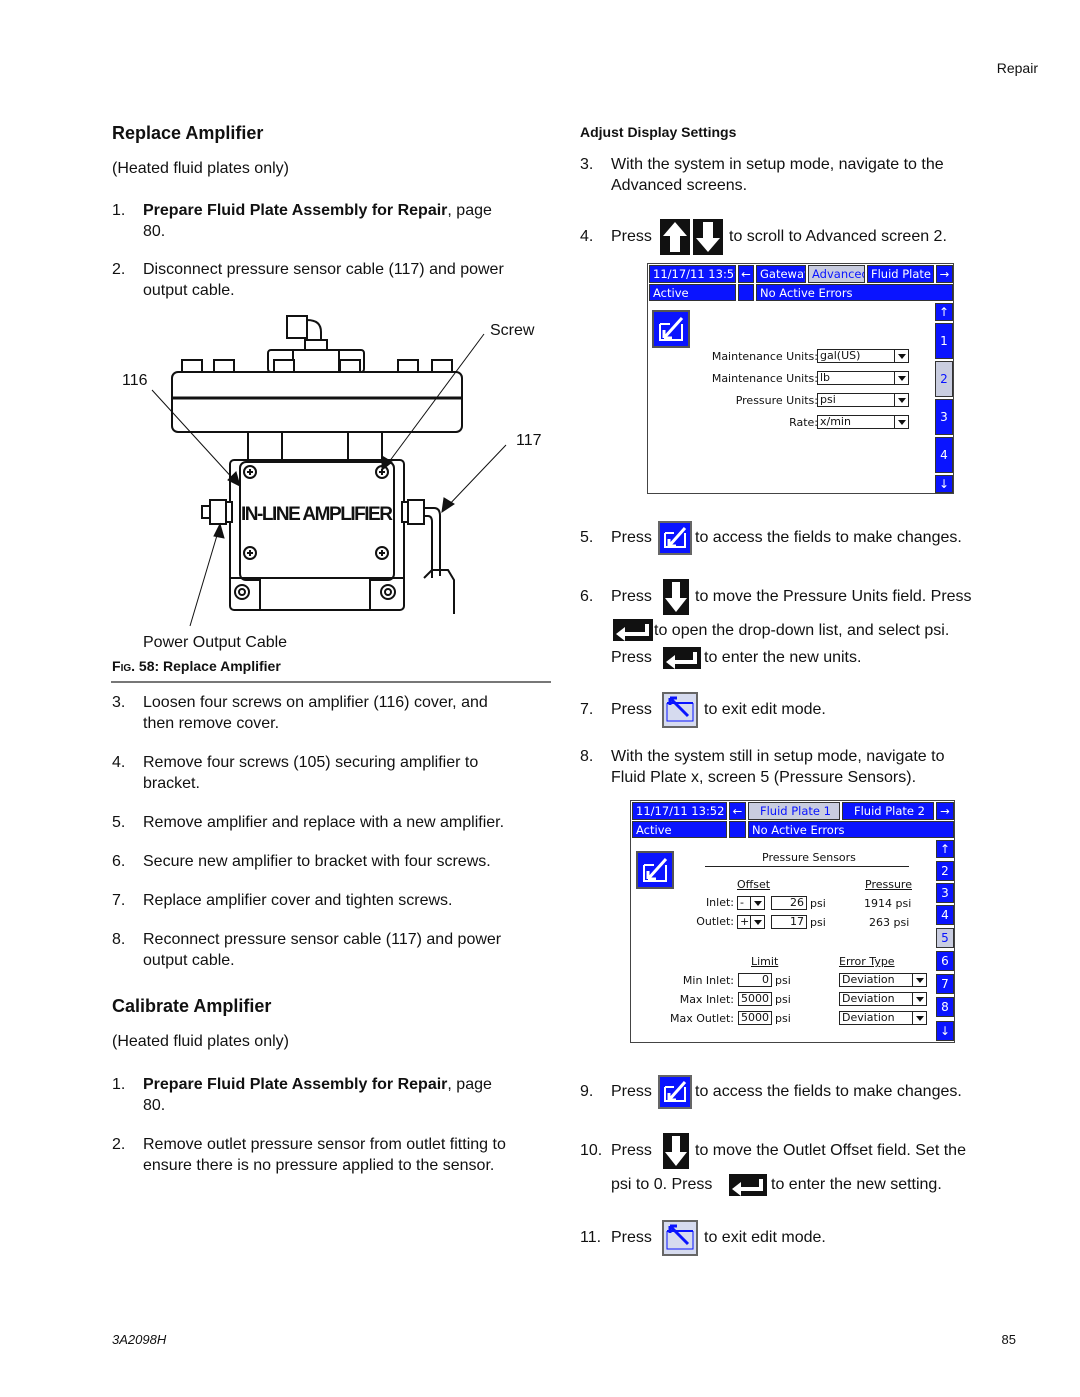 This screenshot has width=1080, height=1397. What do you see at coordinates (828, 1091) in the screenshot?
I see `step-text: to access the fields to make changes.` at bounding box center [828, 1091].